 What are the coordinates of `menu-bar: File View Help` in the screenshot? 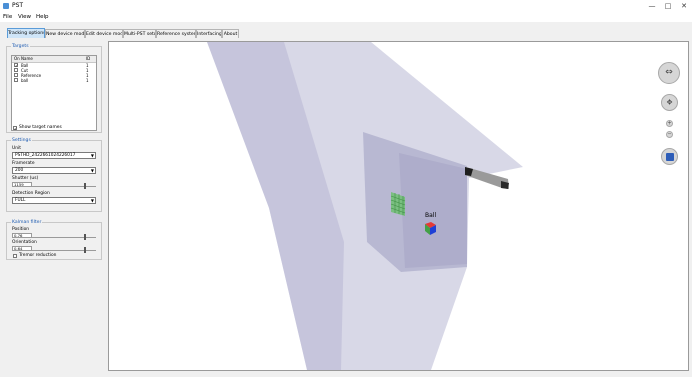 It's located at (346, 17).